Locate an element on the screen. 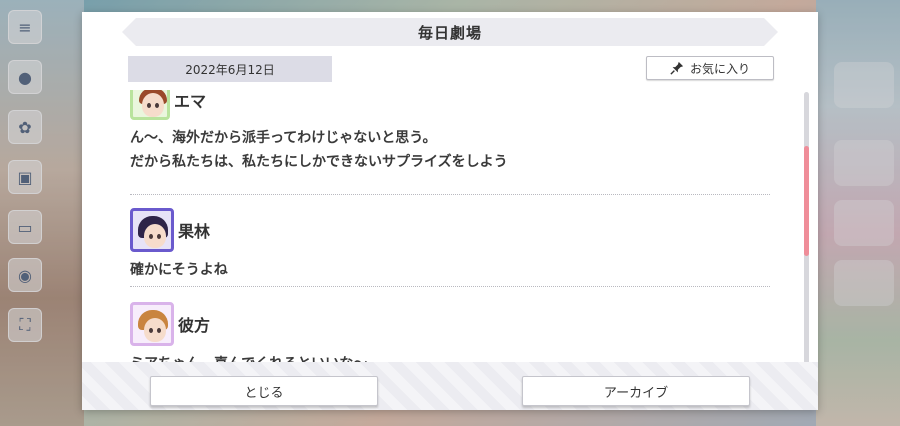 This screenshot has width=900, height=426. speaker-name: 果林 is located at coordinates (194, 231).